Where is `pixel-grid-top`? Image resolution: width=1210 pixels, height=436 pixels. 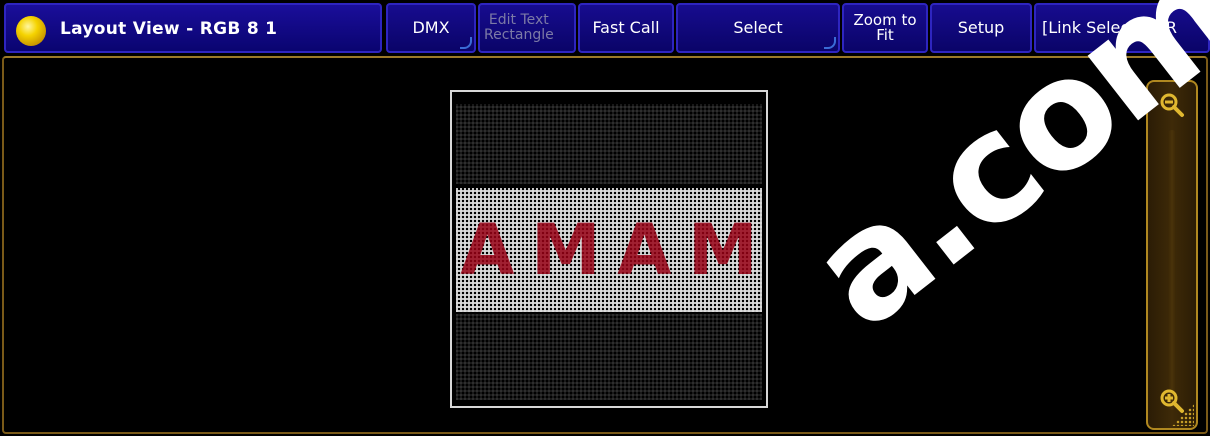 pixel-grid-top is located at coordinates (609, 144).